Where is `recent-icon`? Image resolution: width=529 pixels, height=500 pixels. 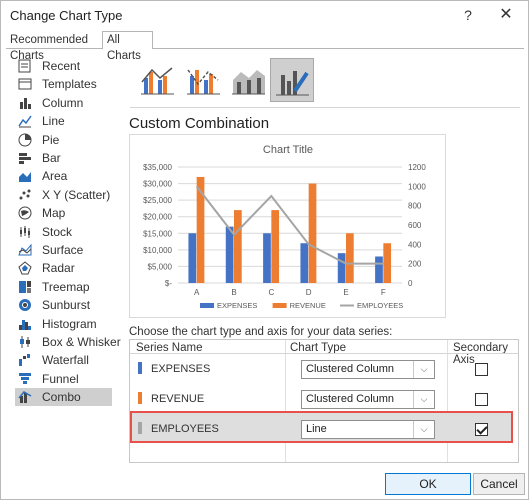 recent-icon is located at coordinates (25, 66).